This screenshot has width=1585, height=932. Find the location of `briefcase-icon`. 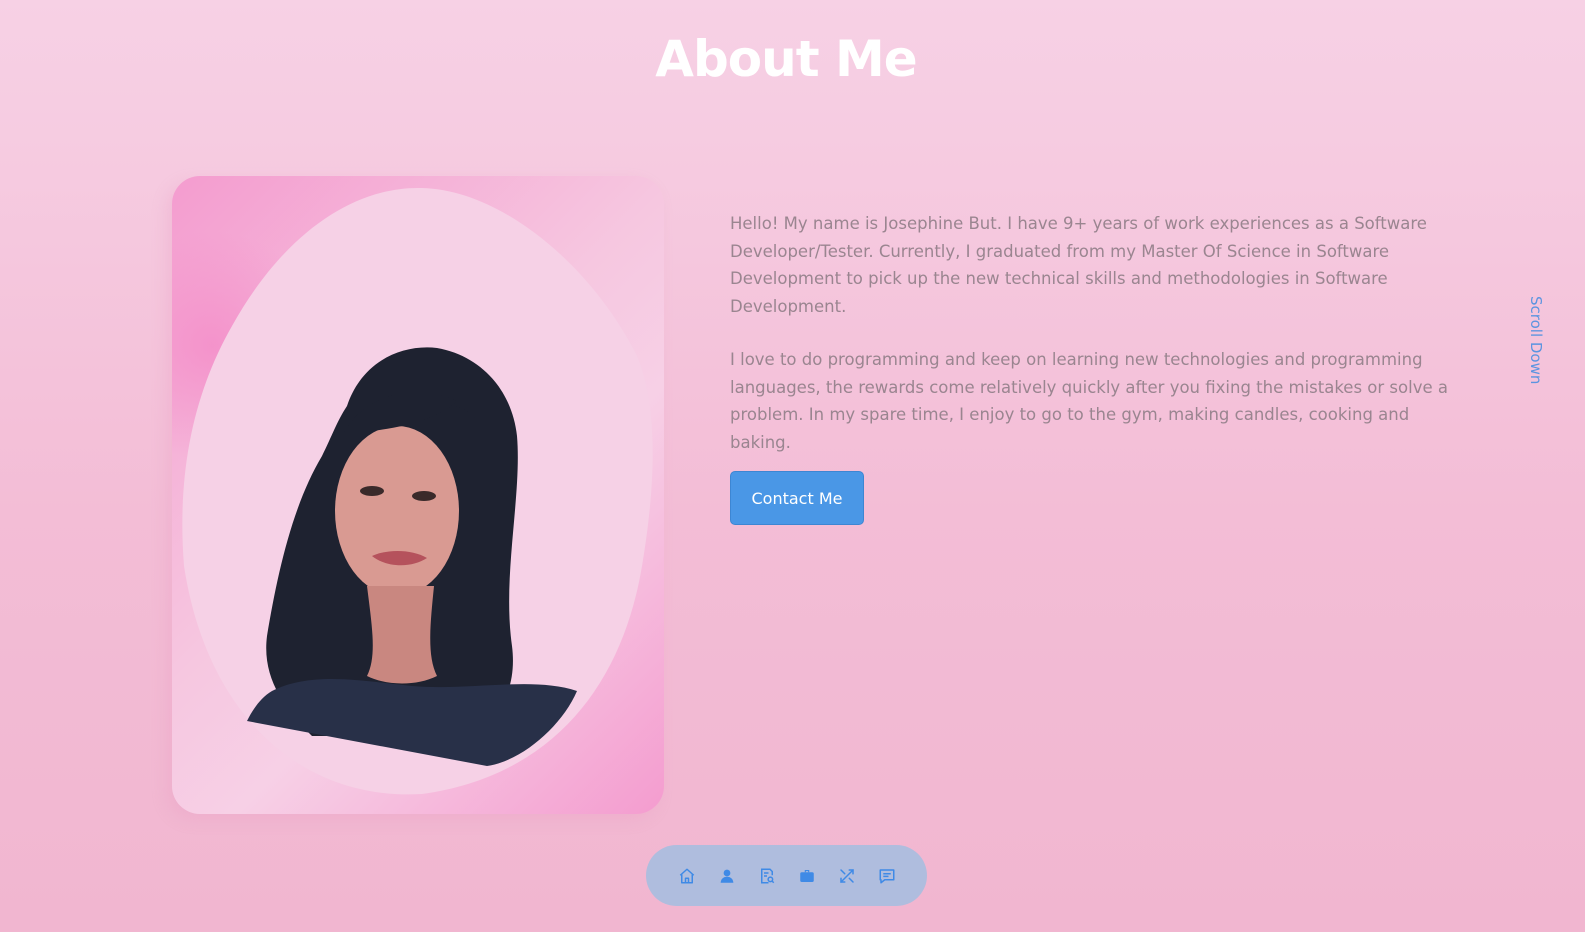

briefcase-icon is located at coordinates (806, 875).